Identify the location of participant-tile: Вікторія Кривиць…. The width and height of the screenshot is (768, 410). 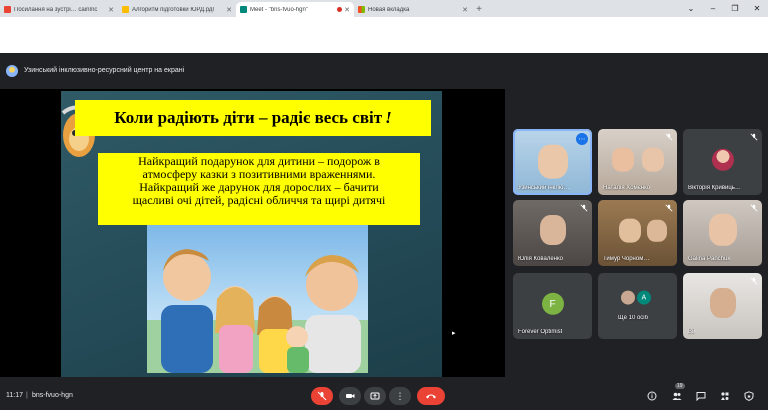
(722, 162).